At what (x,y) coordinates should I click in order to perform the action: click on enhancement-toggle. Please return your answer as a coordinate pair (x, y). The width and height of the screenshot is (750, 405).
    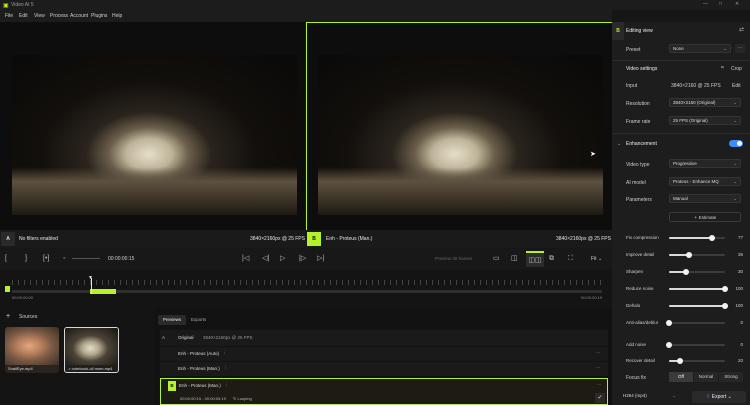
    Looking at the image, I should click on (736, 143).